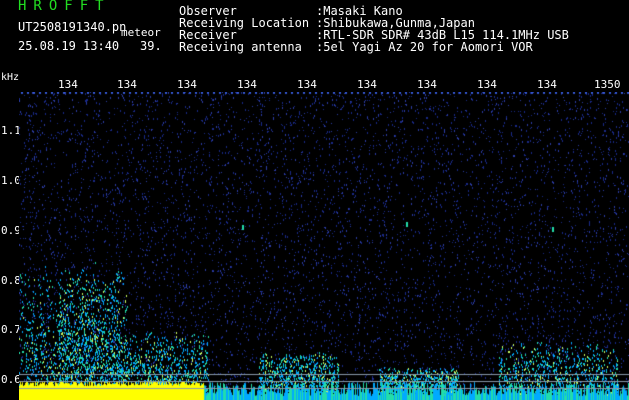  I want to click on y-tick: 0.6, so click(11, 379).